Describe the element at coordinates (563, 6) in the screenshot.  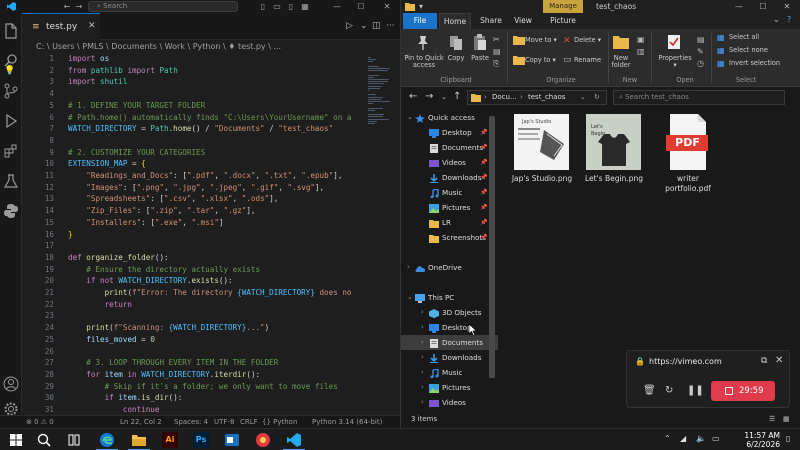
I see `manage-context-tab: Manage` at that location.